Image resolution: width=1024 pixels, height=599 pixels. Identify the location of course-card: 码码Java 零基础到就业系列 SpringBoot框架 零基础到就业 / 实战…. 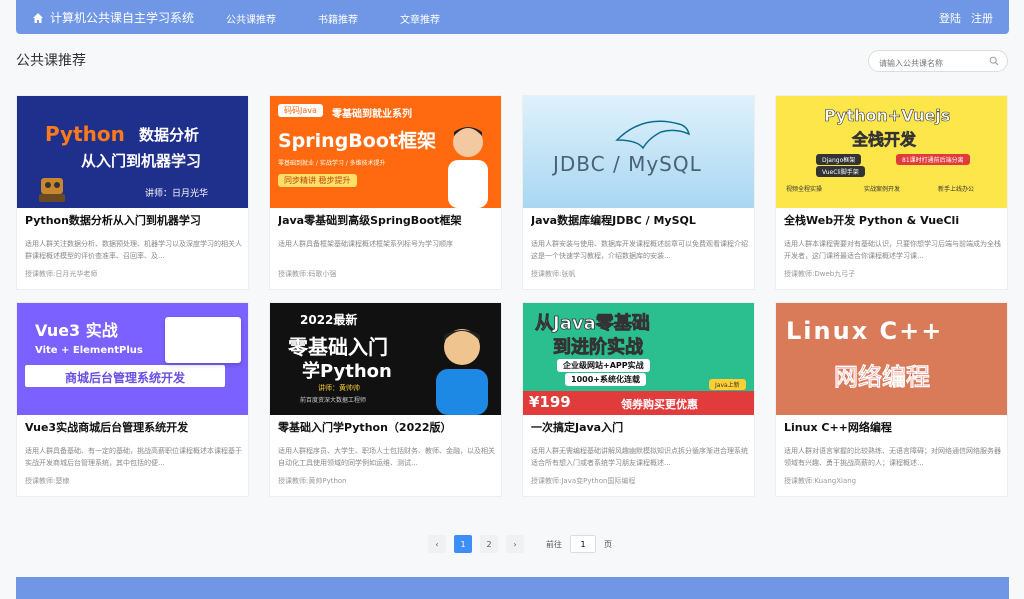
(385, 192).